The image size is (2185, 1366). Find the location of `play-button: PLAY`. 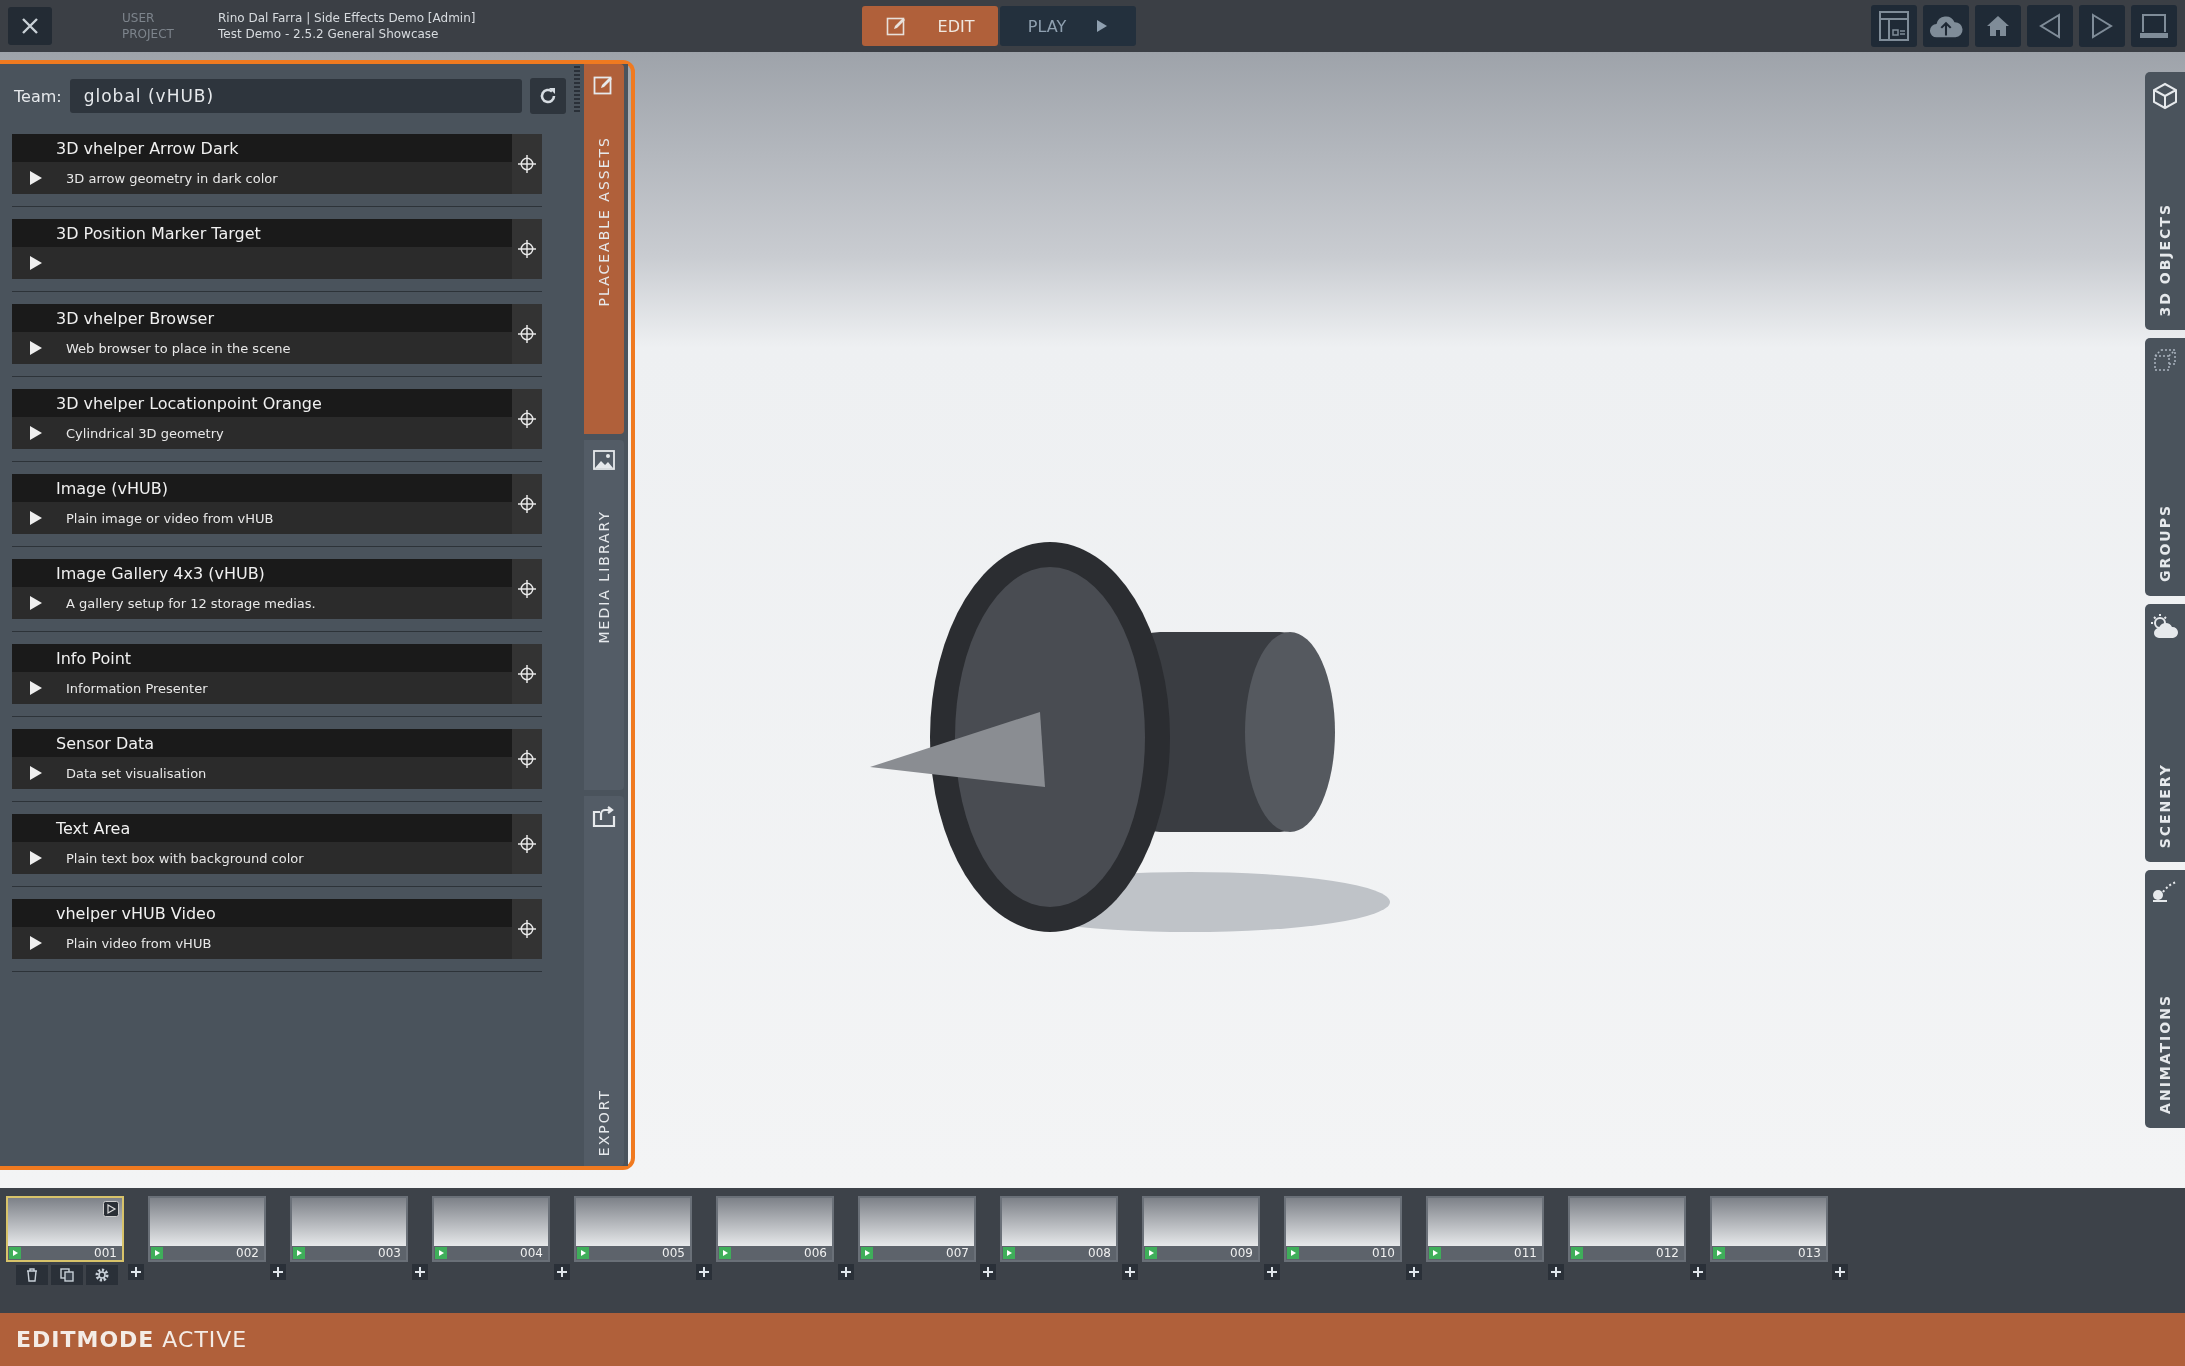

play-button: PLAY is located at coordinates (1068, 26).